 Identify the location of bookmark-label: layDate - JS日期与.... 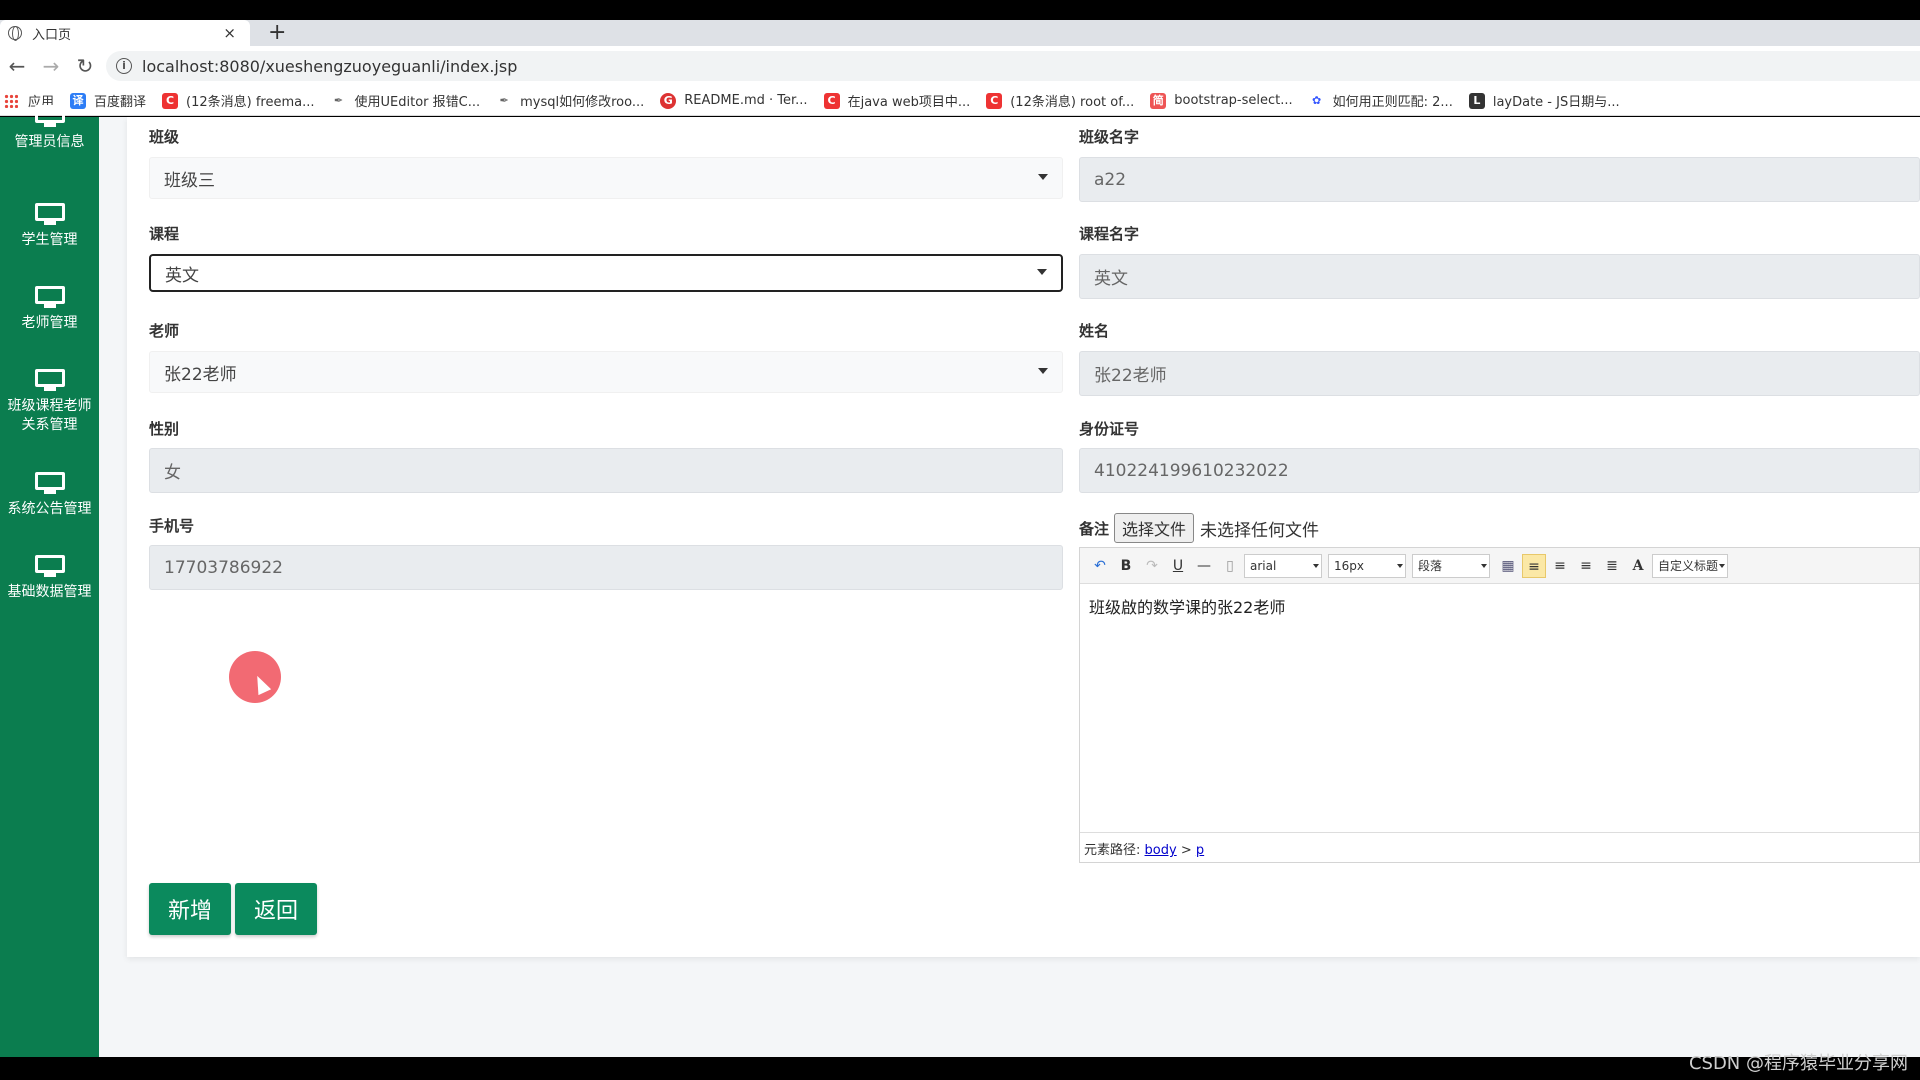
(1556, 102).